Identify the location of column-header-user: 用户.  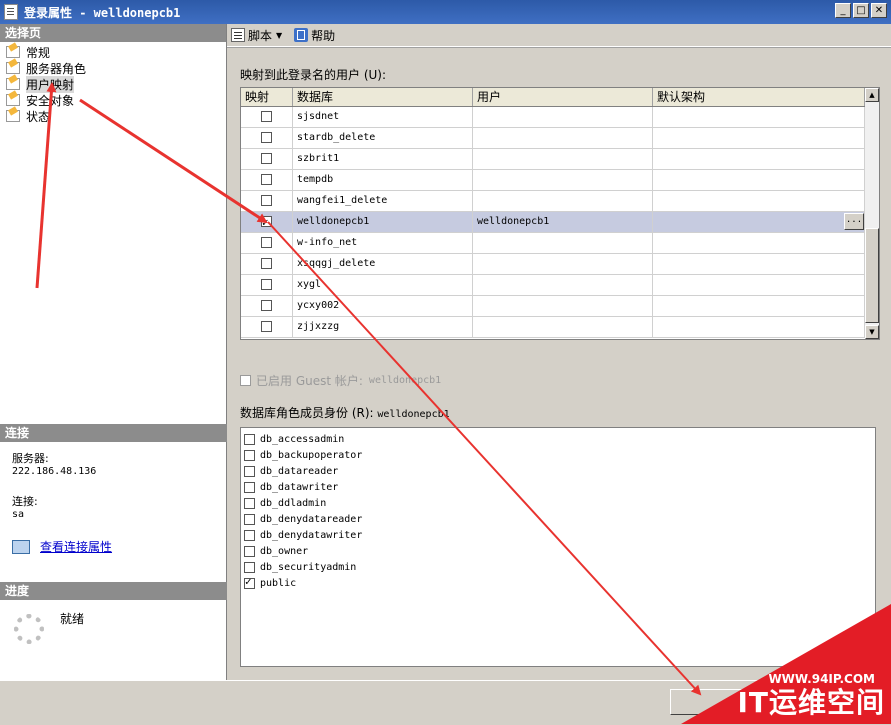
(563, 97).